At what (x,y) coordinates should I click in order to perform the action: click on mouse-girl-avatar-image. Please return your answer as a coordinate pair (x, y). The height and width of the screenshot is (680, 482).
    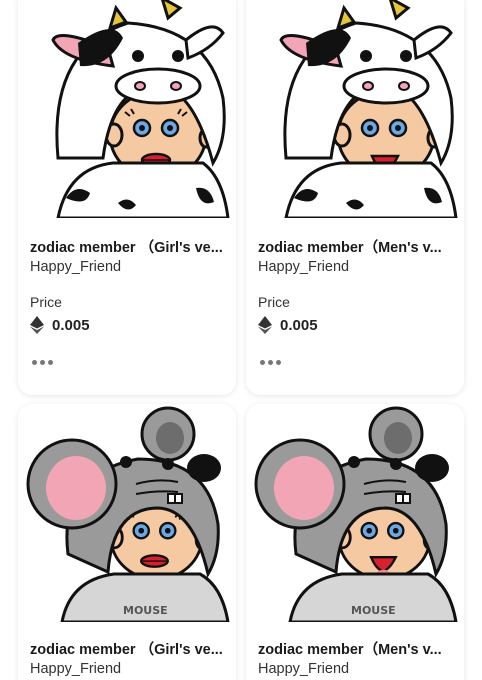
    Looking at the image, I should click on (127, 513).